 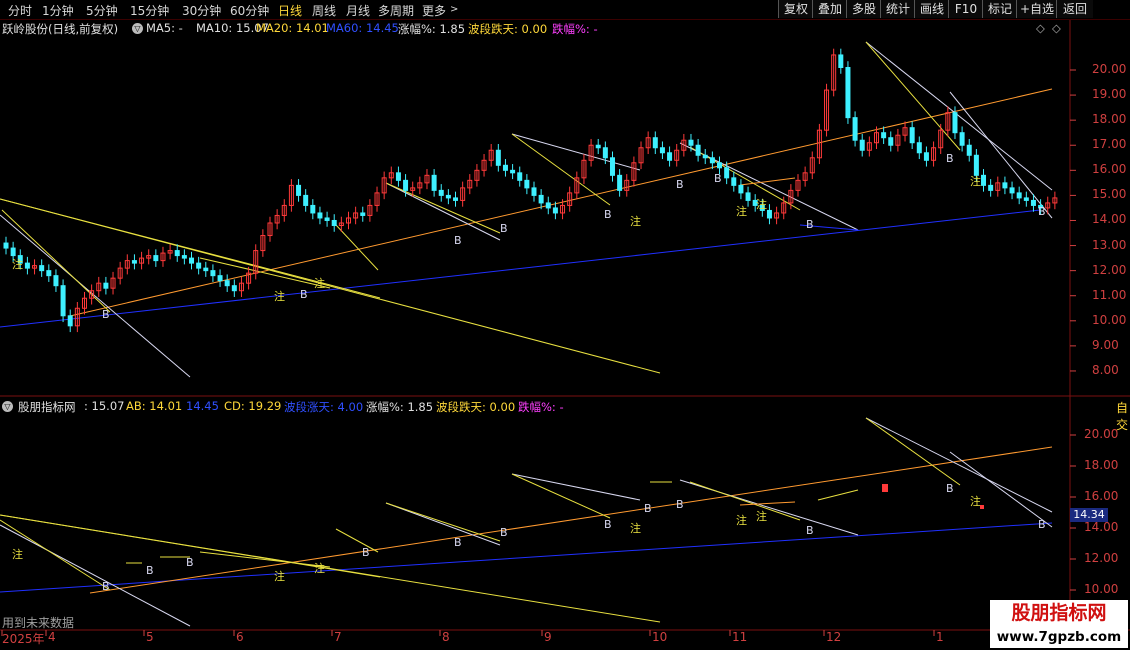 I want to click on date-tick: 2025年, so click(x=23, y=639).